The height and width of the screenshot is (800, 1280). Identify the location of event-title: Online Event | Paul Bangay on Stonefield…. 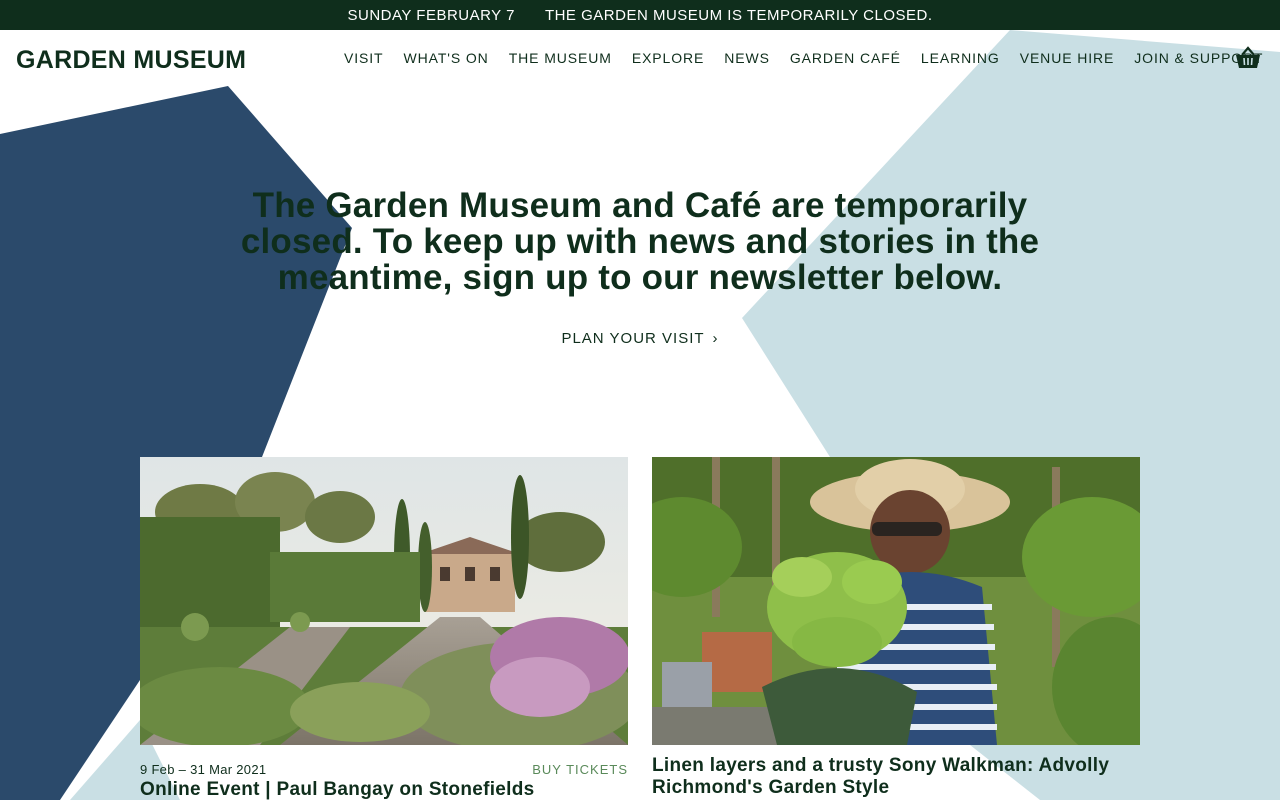
(384, 789).